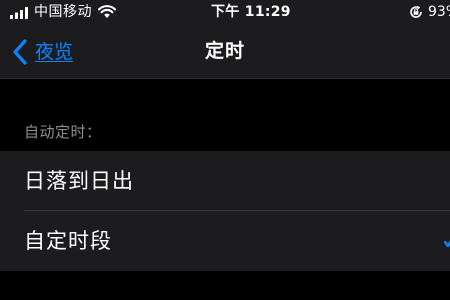 This screenshot has height=300, width=450. I want to click on wifi-icon, so click(107, 11).